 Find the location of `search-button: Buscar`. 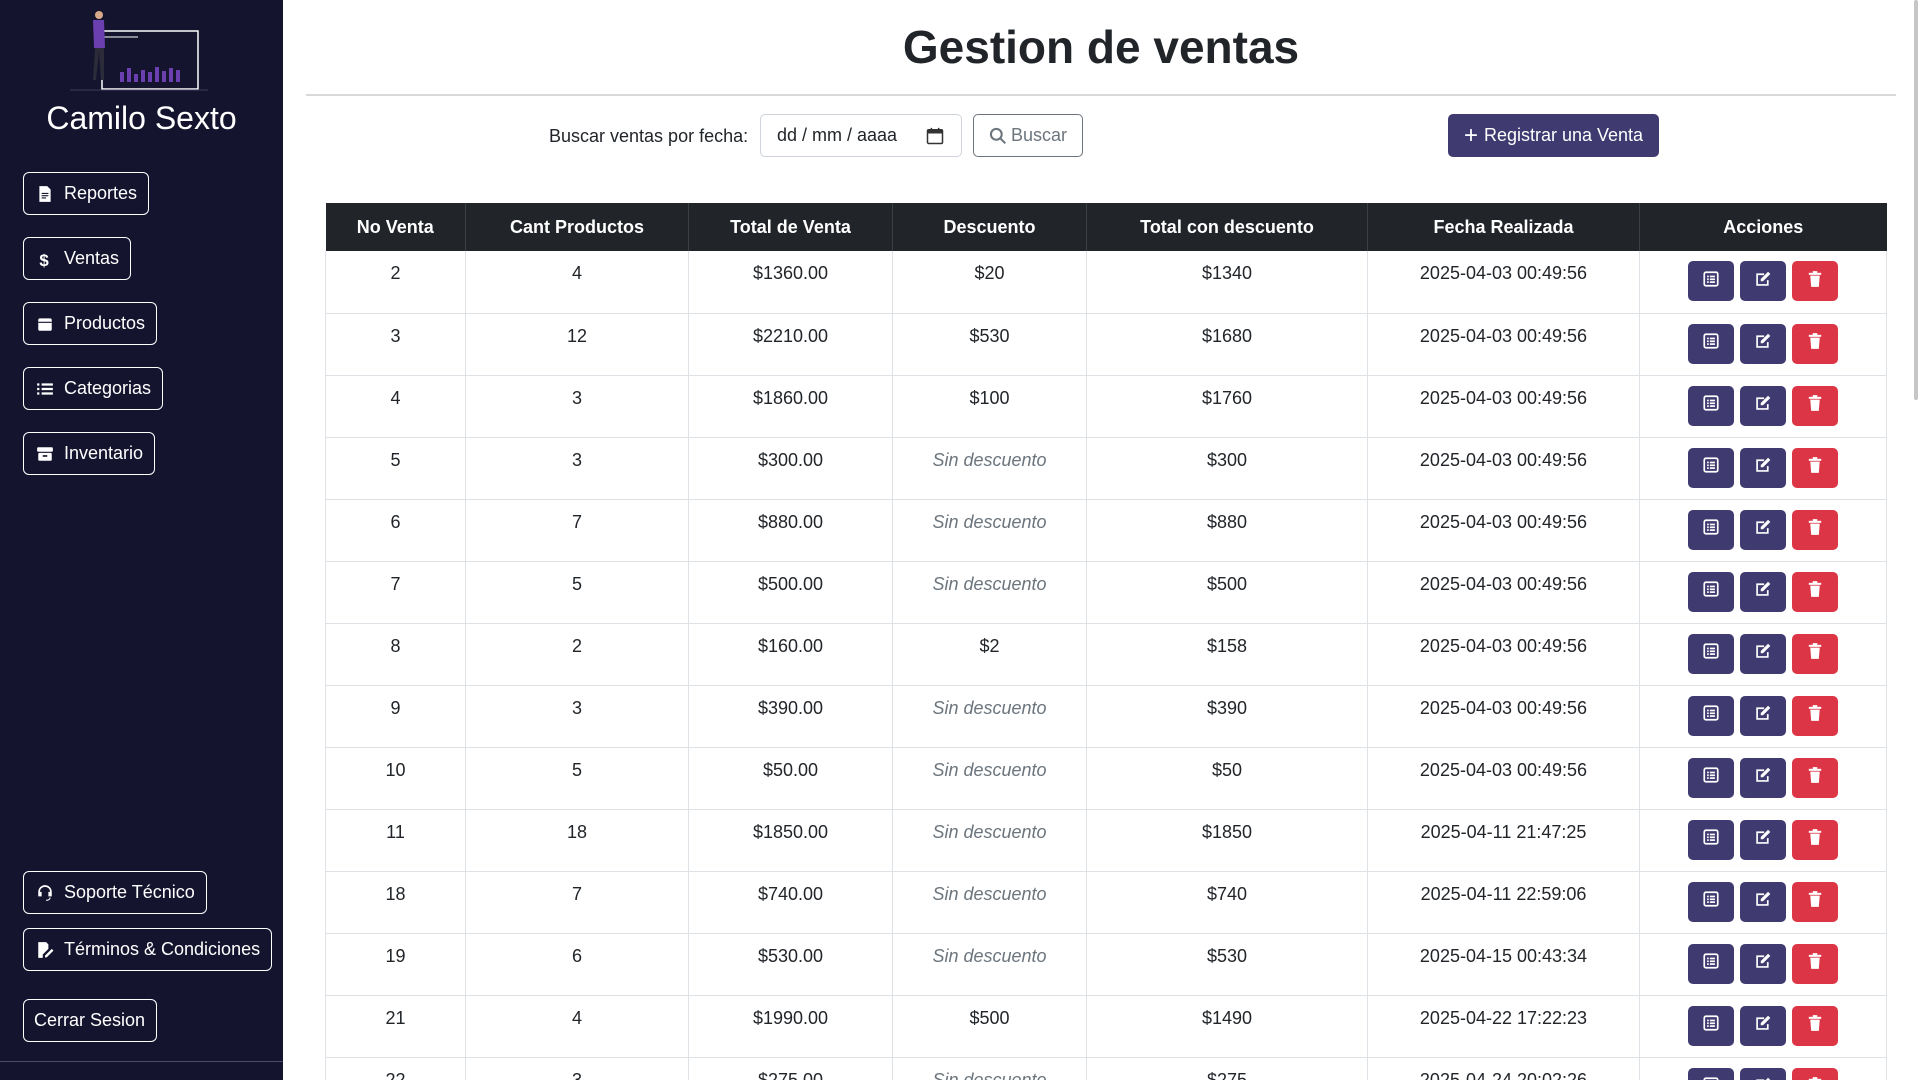

search-button: Buscar is located at coordinates (1028, 135).